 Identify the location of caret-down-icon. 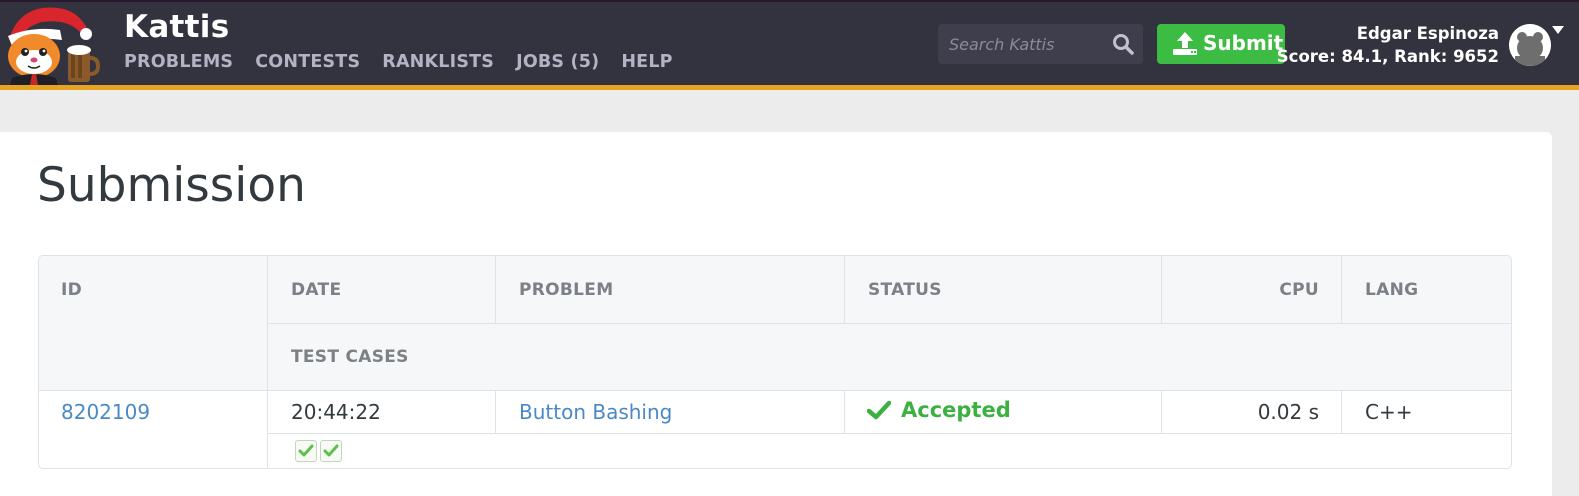
(1558, 30).